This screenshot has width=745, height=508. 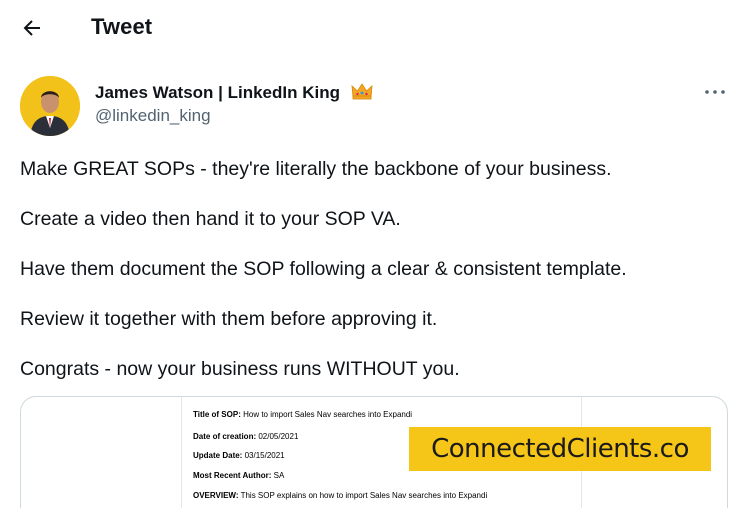 I want to click on arrow-left-icon, so click(x=31, y=28).